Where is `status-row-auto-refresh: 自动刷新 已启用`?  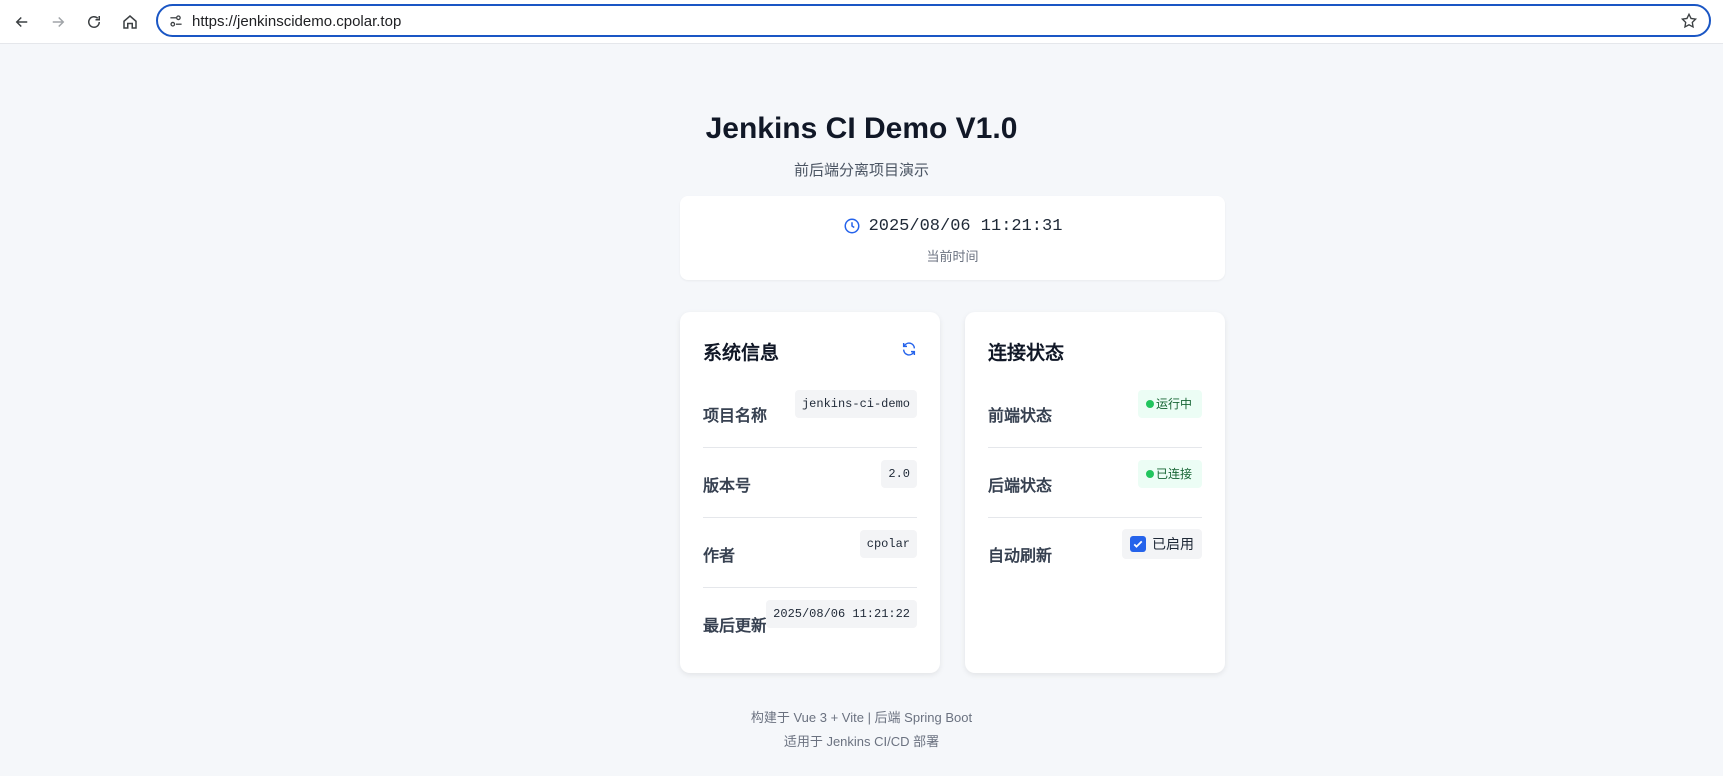 status-row-auto-refresh: 自动刷新 已启用 is located at coordinates (1095, 553).